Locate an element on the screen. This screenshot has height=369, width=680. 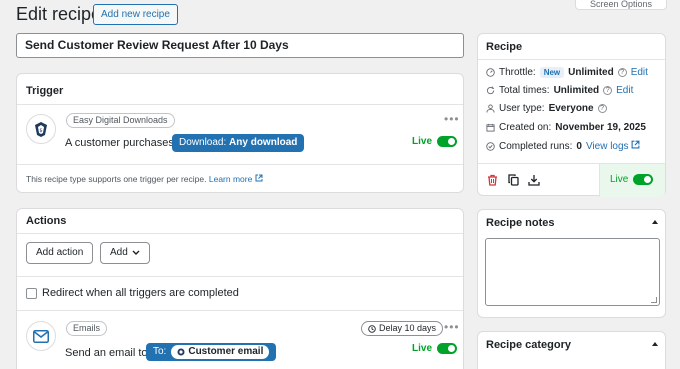
recipe-actions-bar: Live is located at coordinates (571, 180).